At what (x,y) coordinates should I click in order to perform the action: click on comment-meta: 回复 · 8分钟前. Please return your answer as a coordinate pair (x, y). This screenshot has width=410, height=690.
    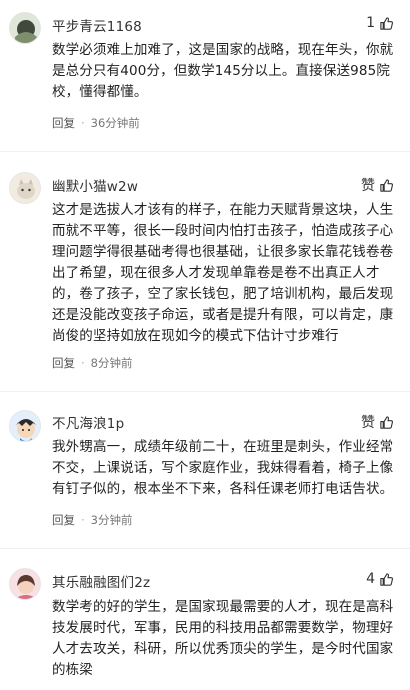
    Looking at the image, I should click on (92, 363).